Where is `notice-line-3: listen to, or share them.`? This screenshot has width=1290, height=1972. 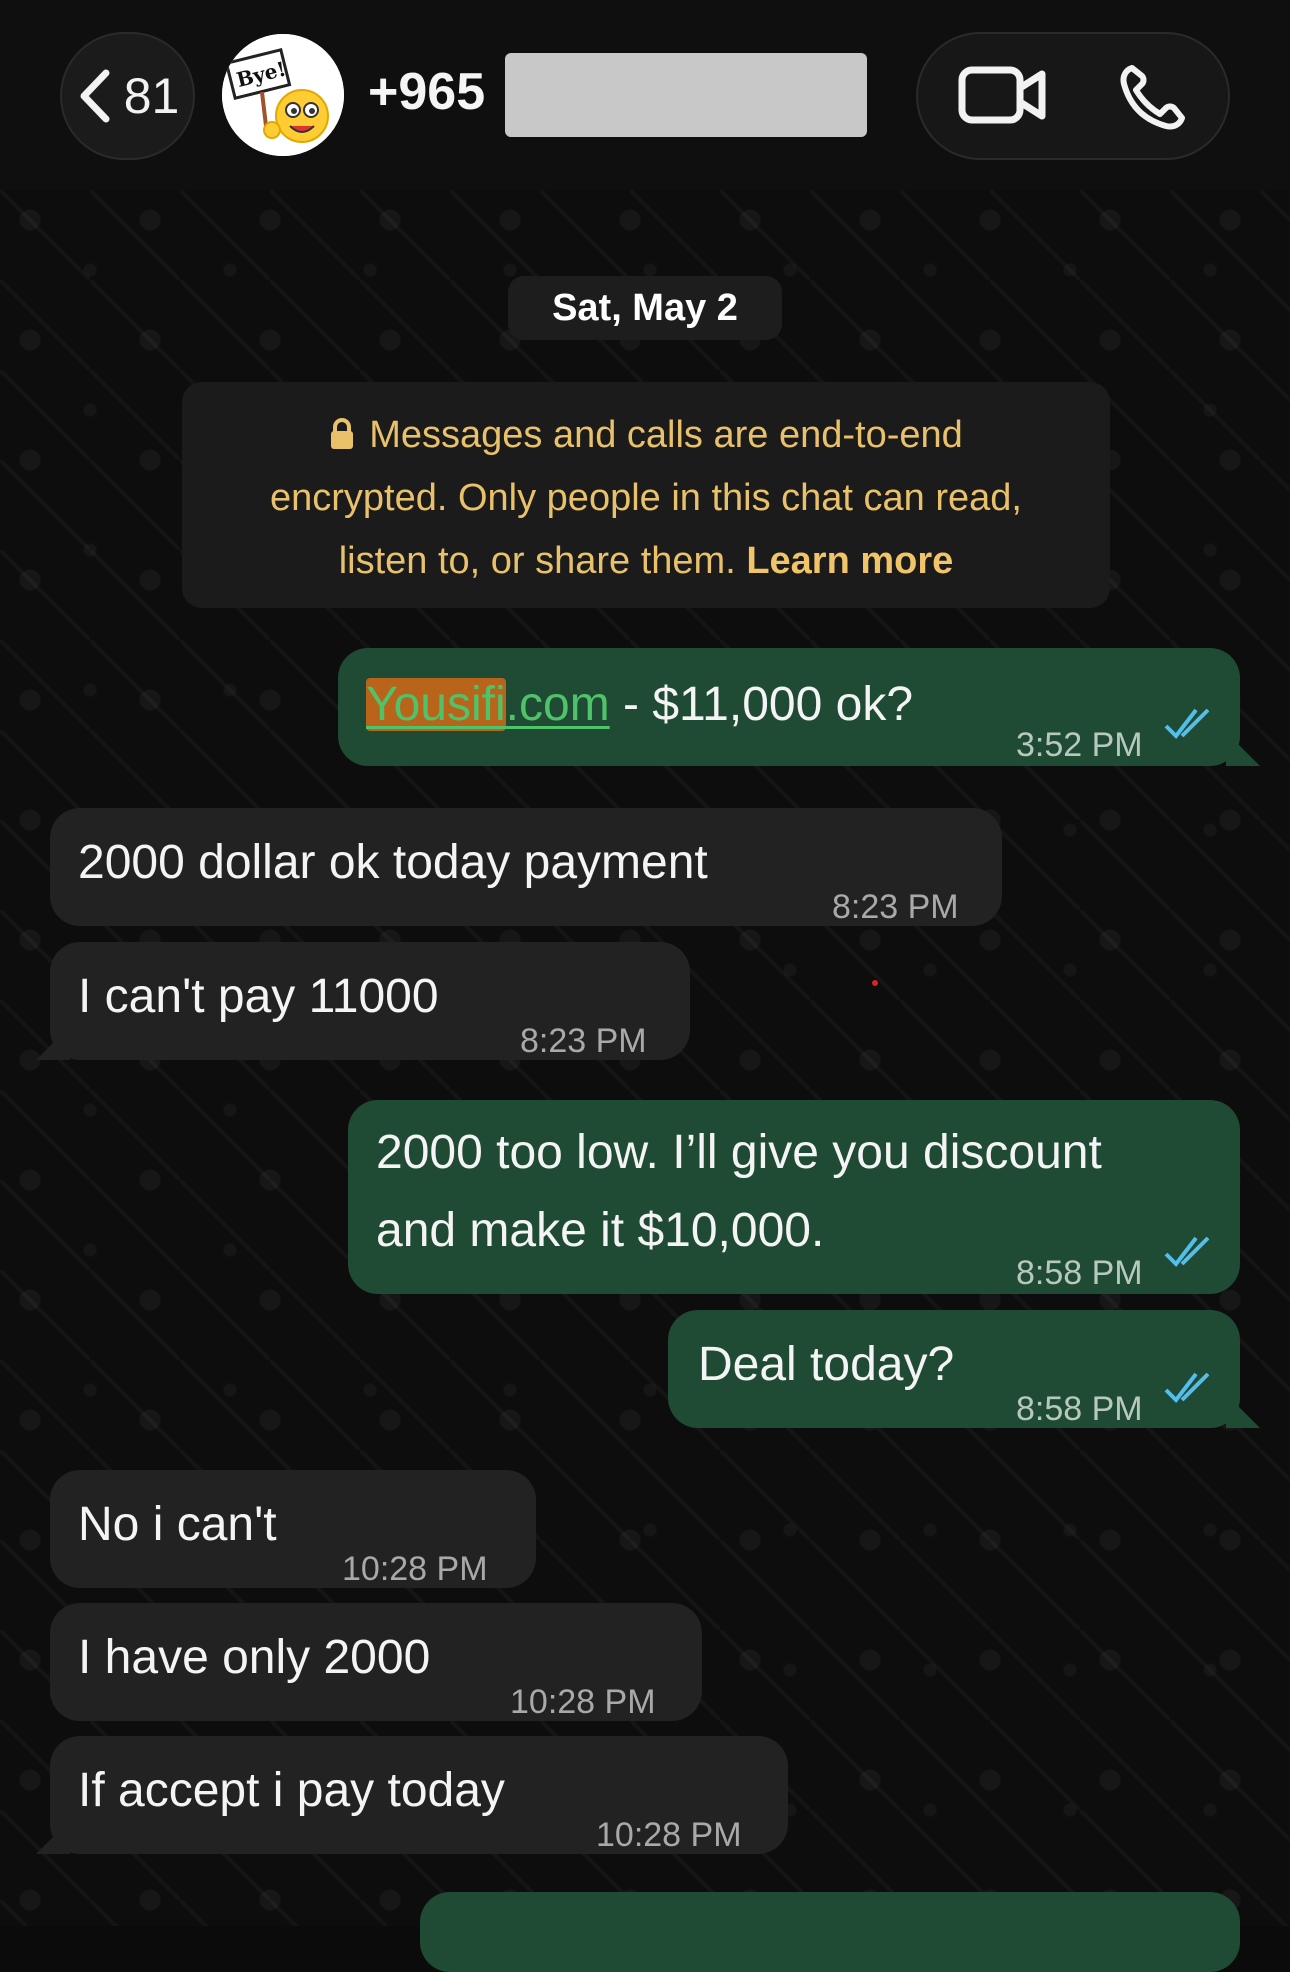 notice-line-3: listen to, or share them. is located at coordinates (537, 561).